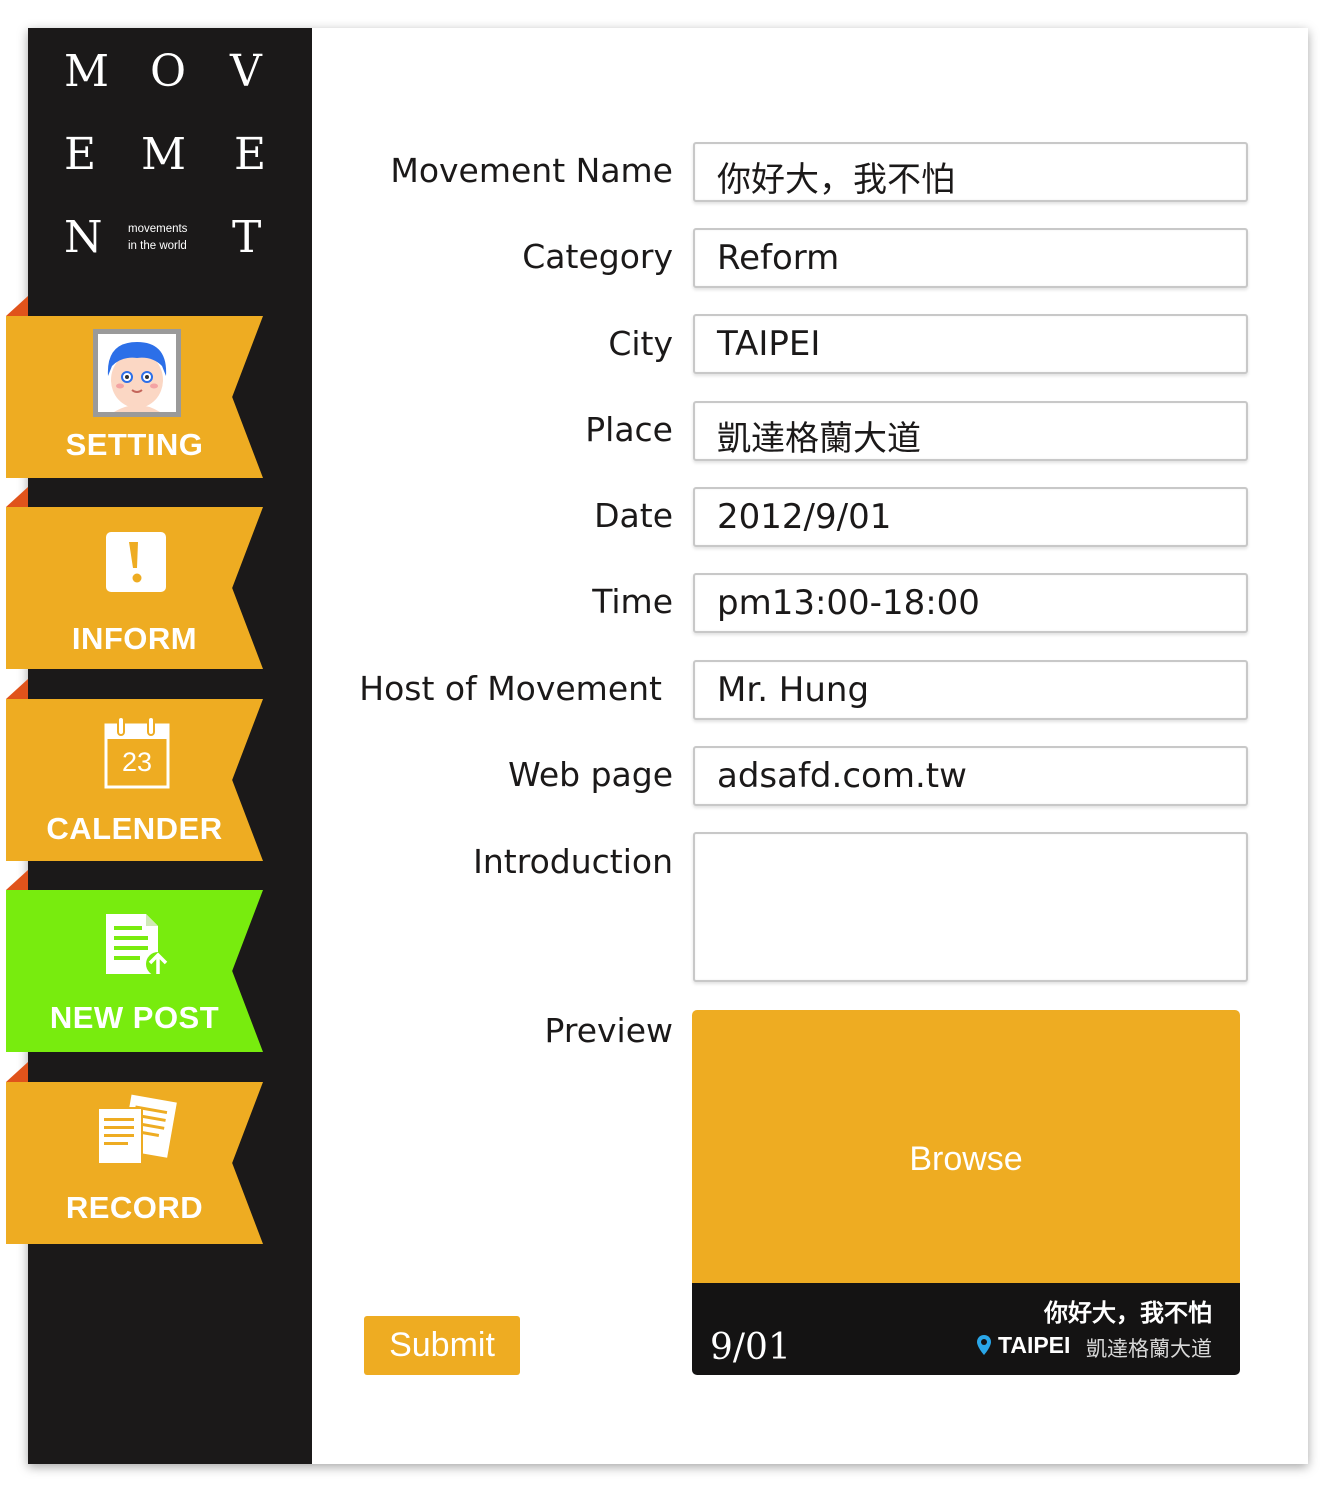 This screenshot has width=1338, height=1495. I want to click on logo-tagline-line2: in the world, so click(157, 246).